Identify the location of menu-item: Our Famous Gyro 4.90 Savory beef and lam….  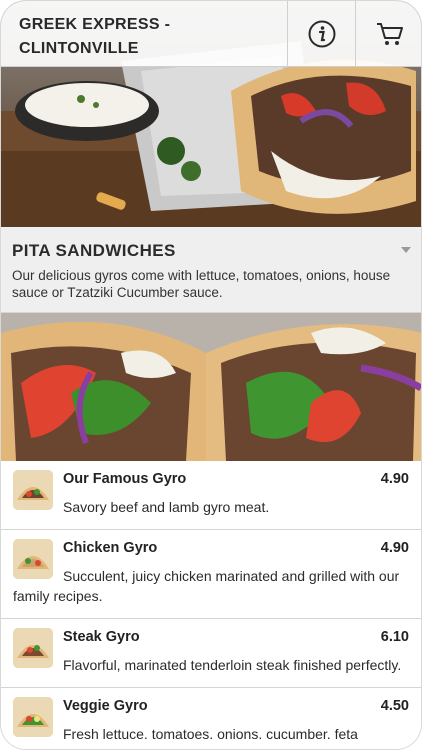
(211, 495).